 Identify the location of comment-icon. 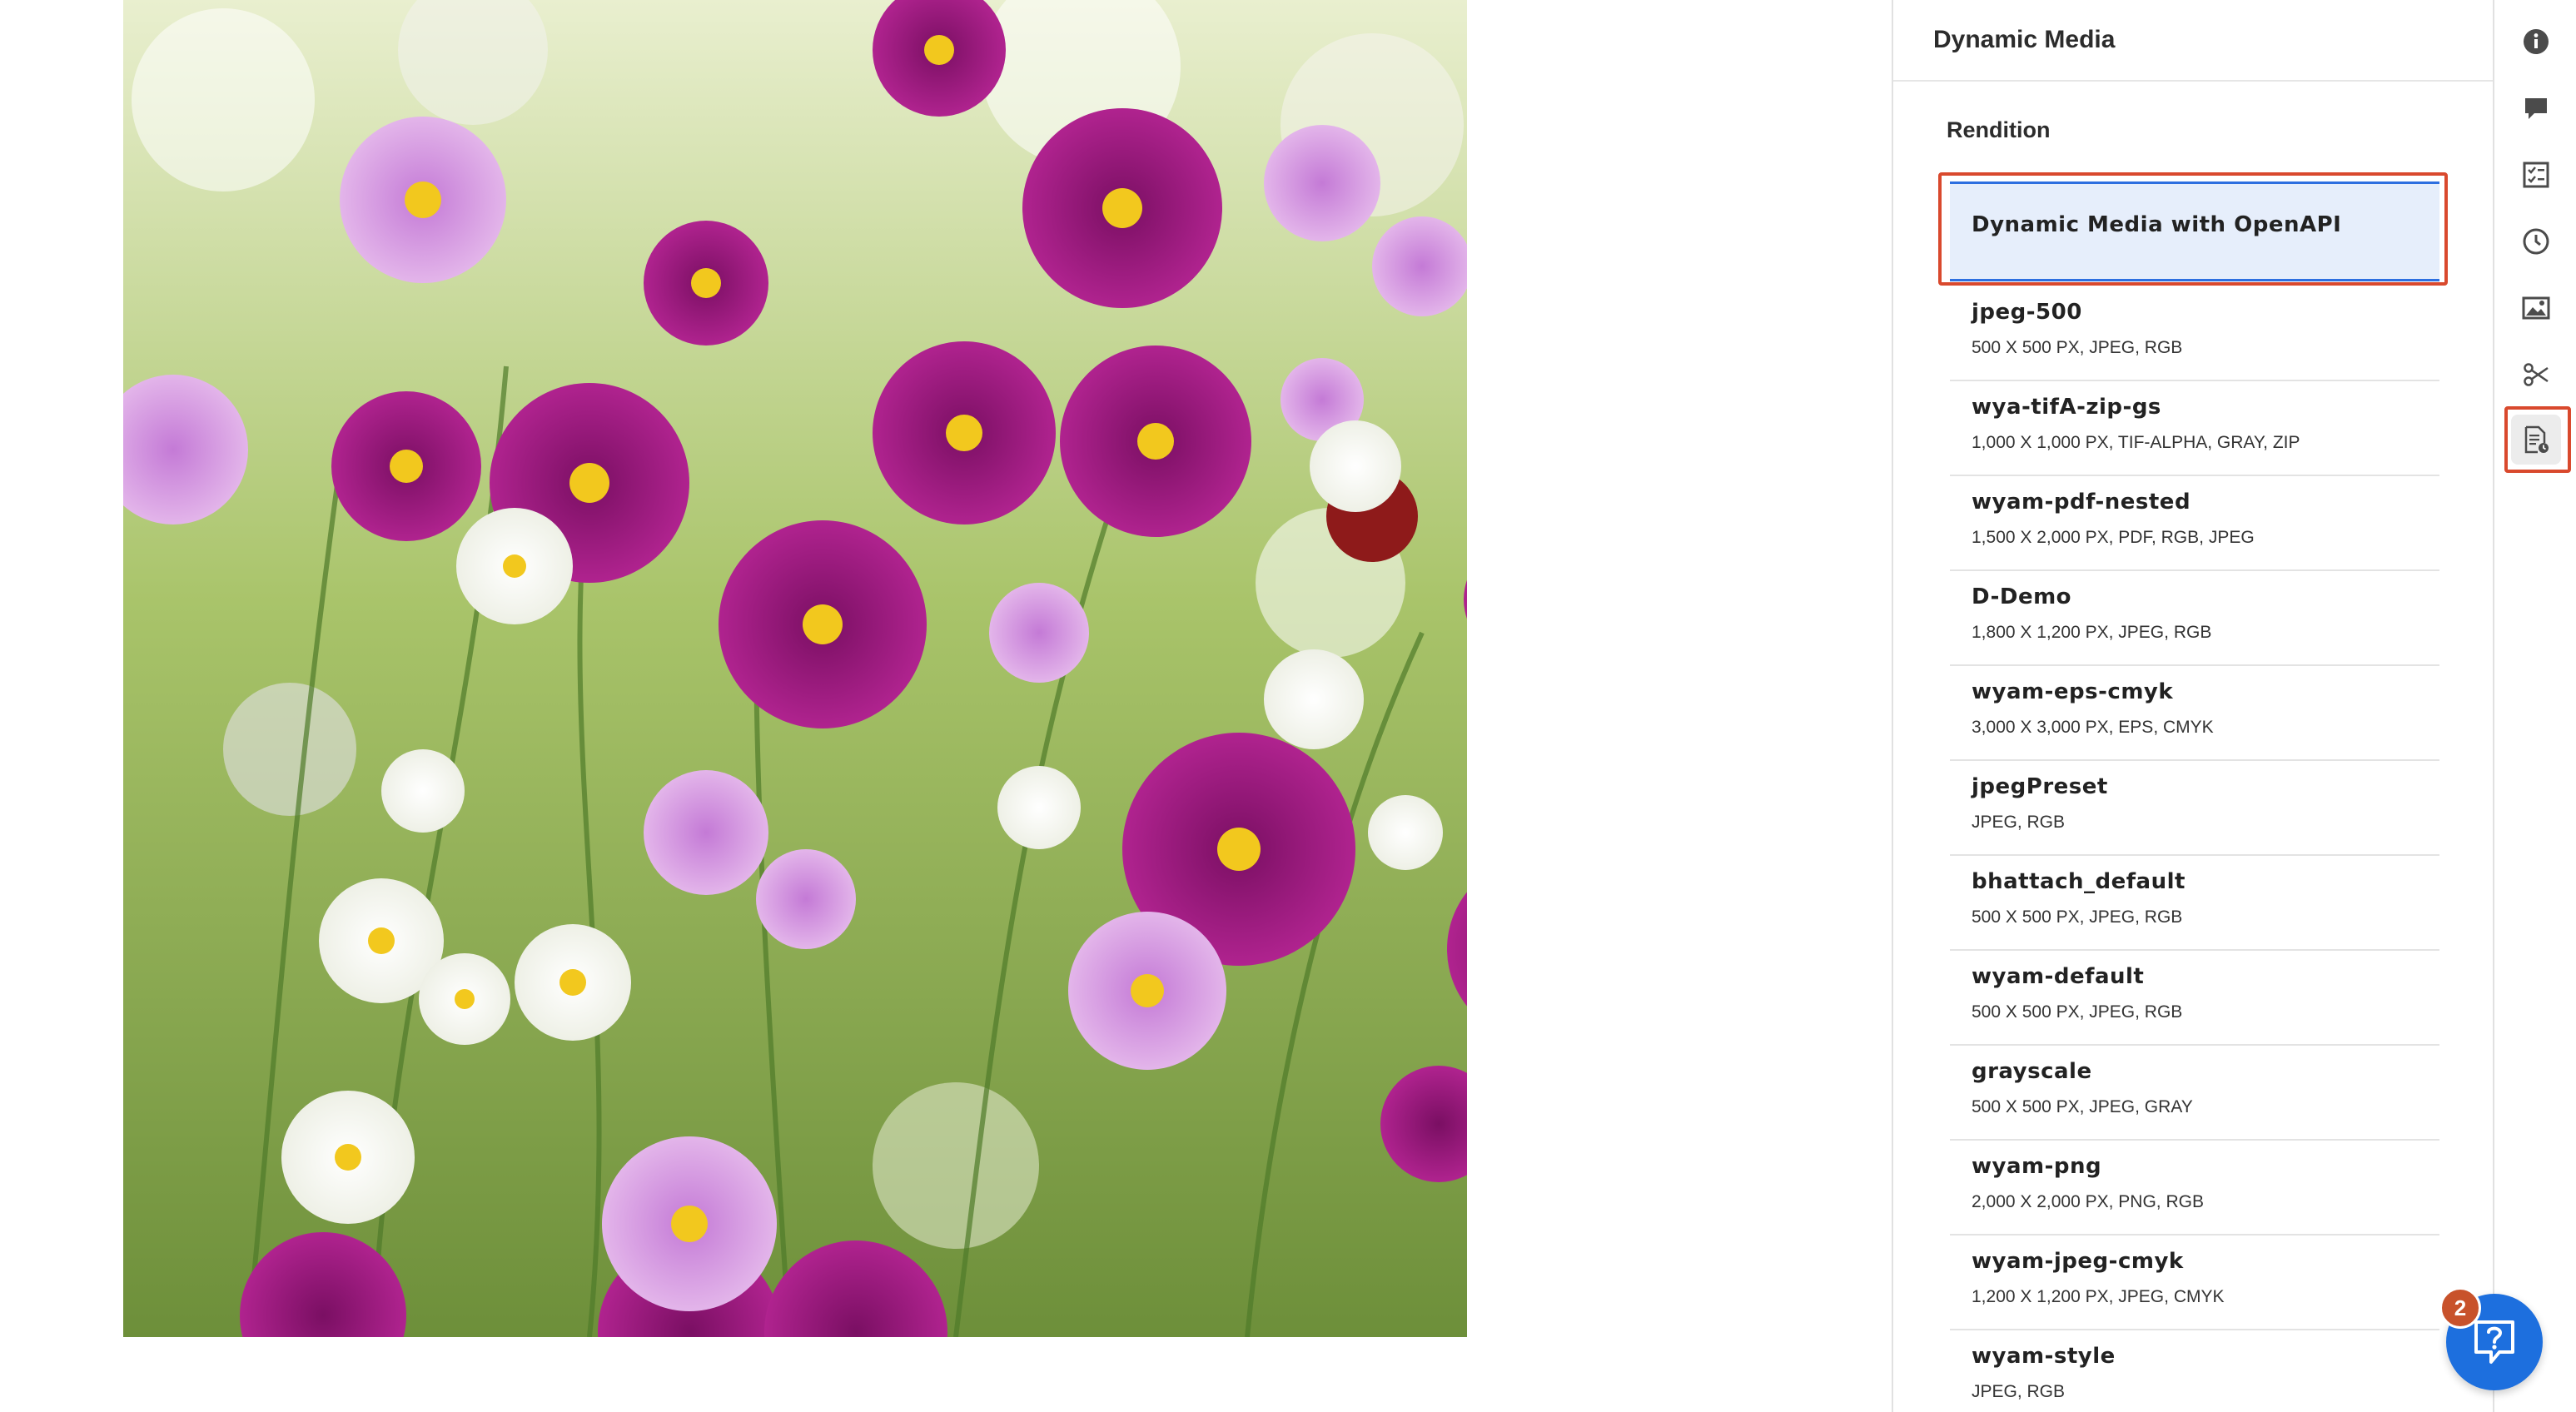
(2536, 109).